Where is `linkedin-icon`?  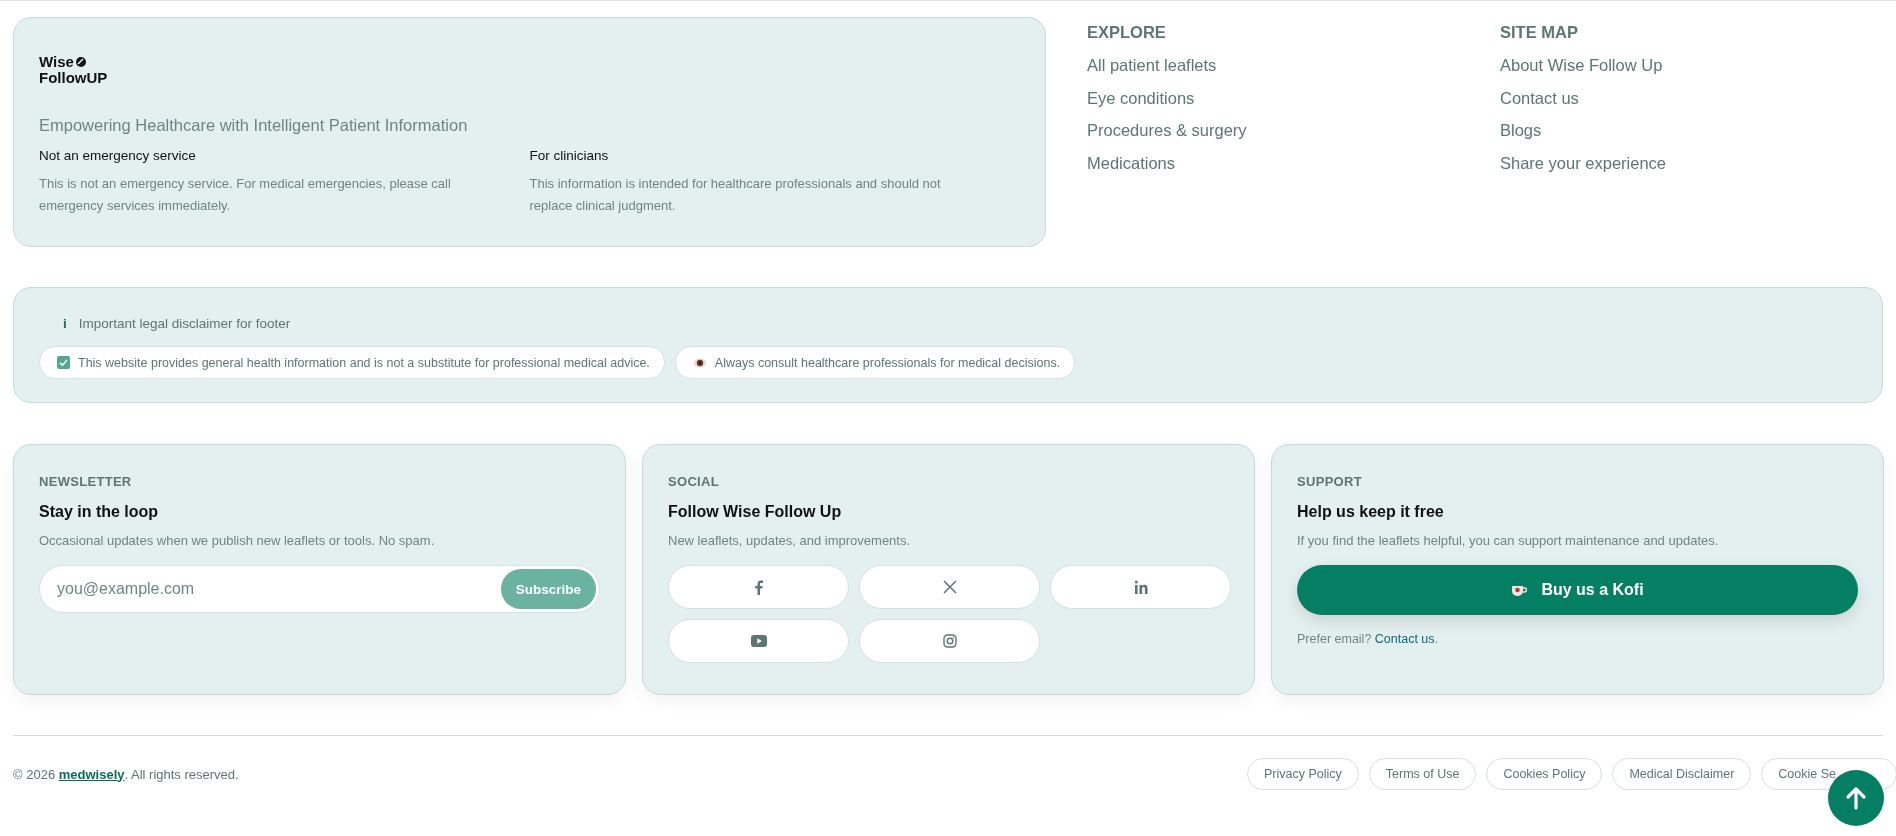 linkedin-icon is located at coordinates (1140, 587).